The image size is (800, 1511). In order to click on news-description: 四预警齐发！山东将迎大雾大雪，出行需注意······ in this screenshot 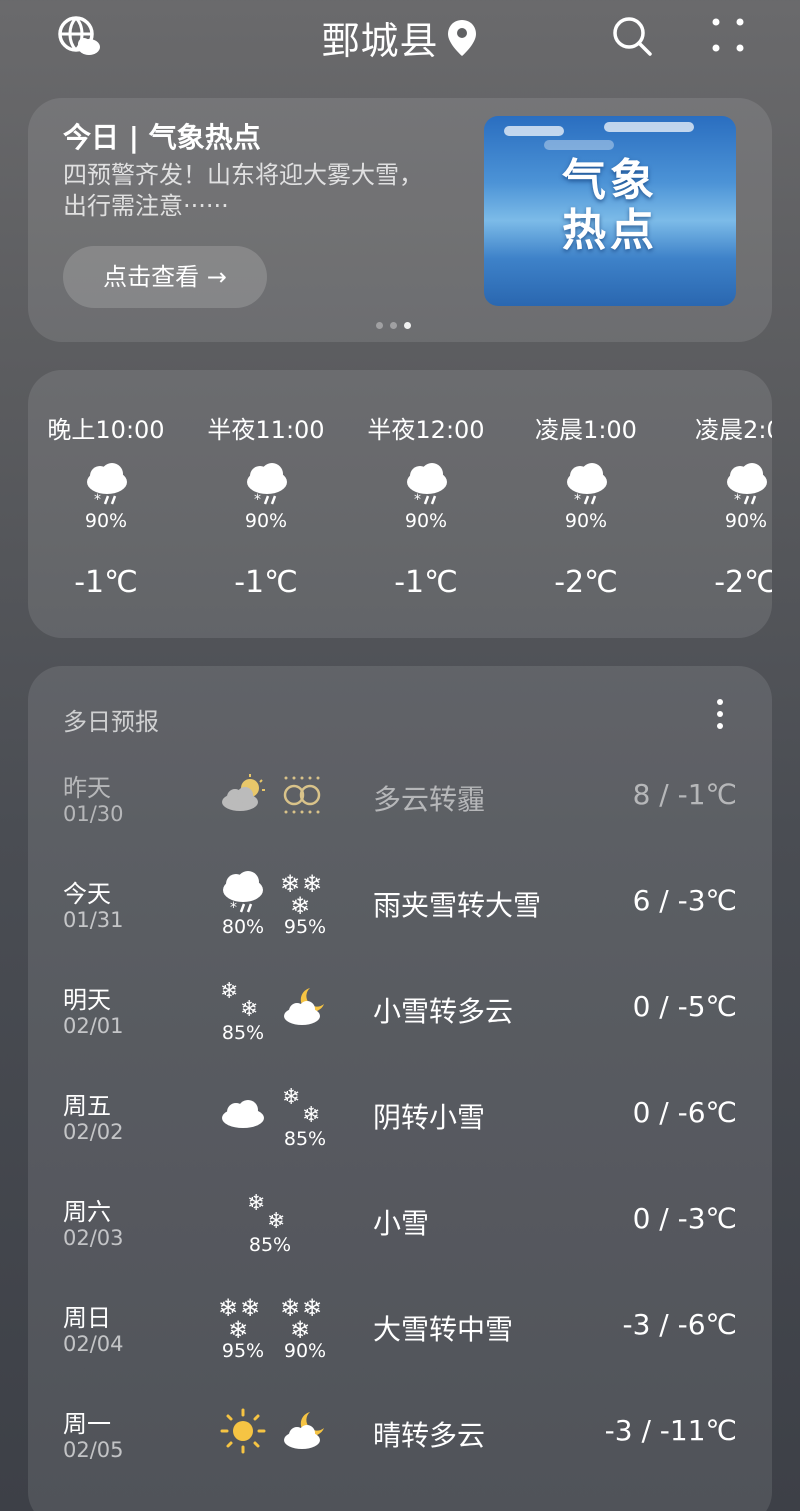, I will do `click(243, 190)`.